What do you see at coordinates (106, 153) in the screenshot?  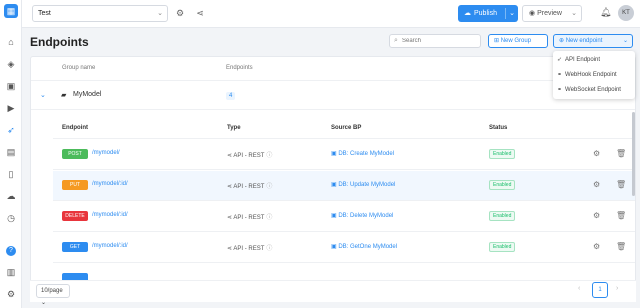 I see `endpoint-path-link: /mymodel/` at bounding box center [106, 153].